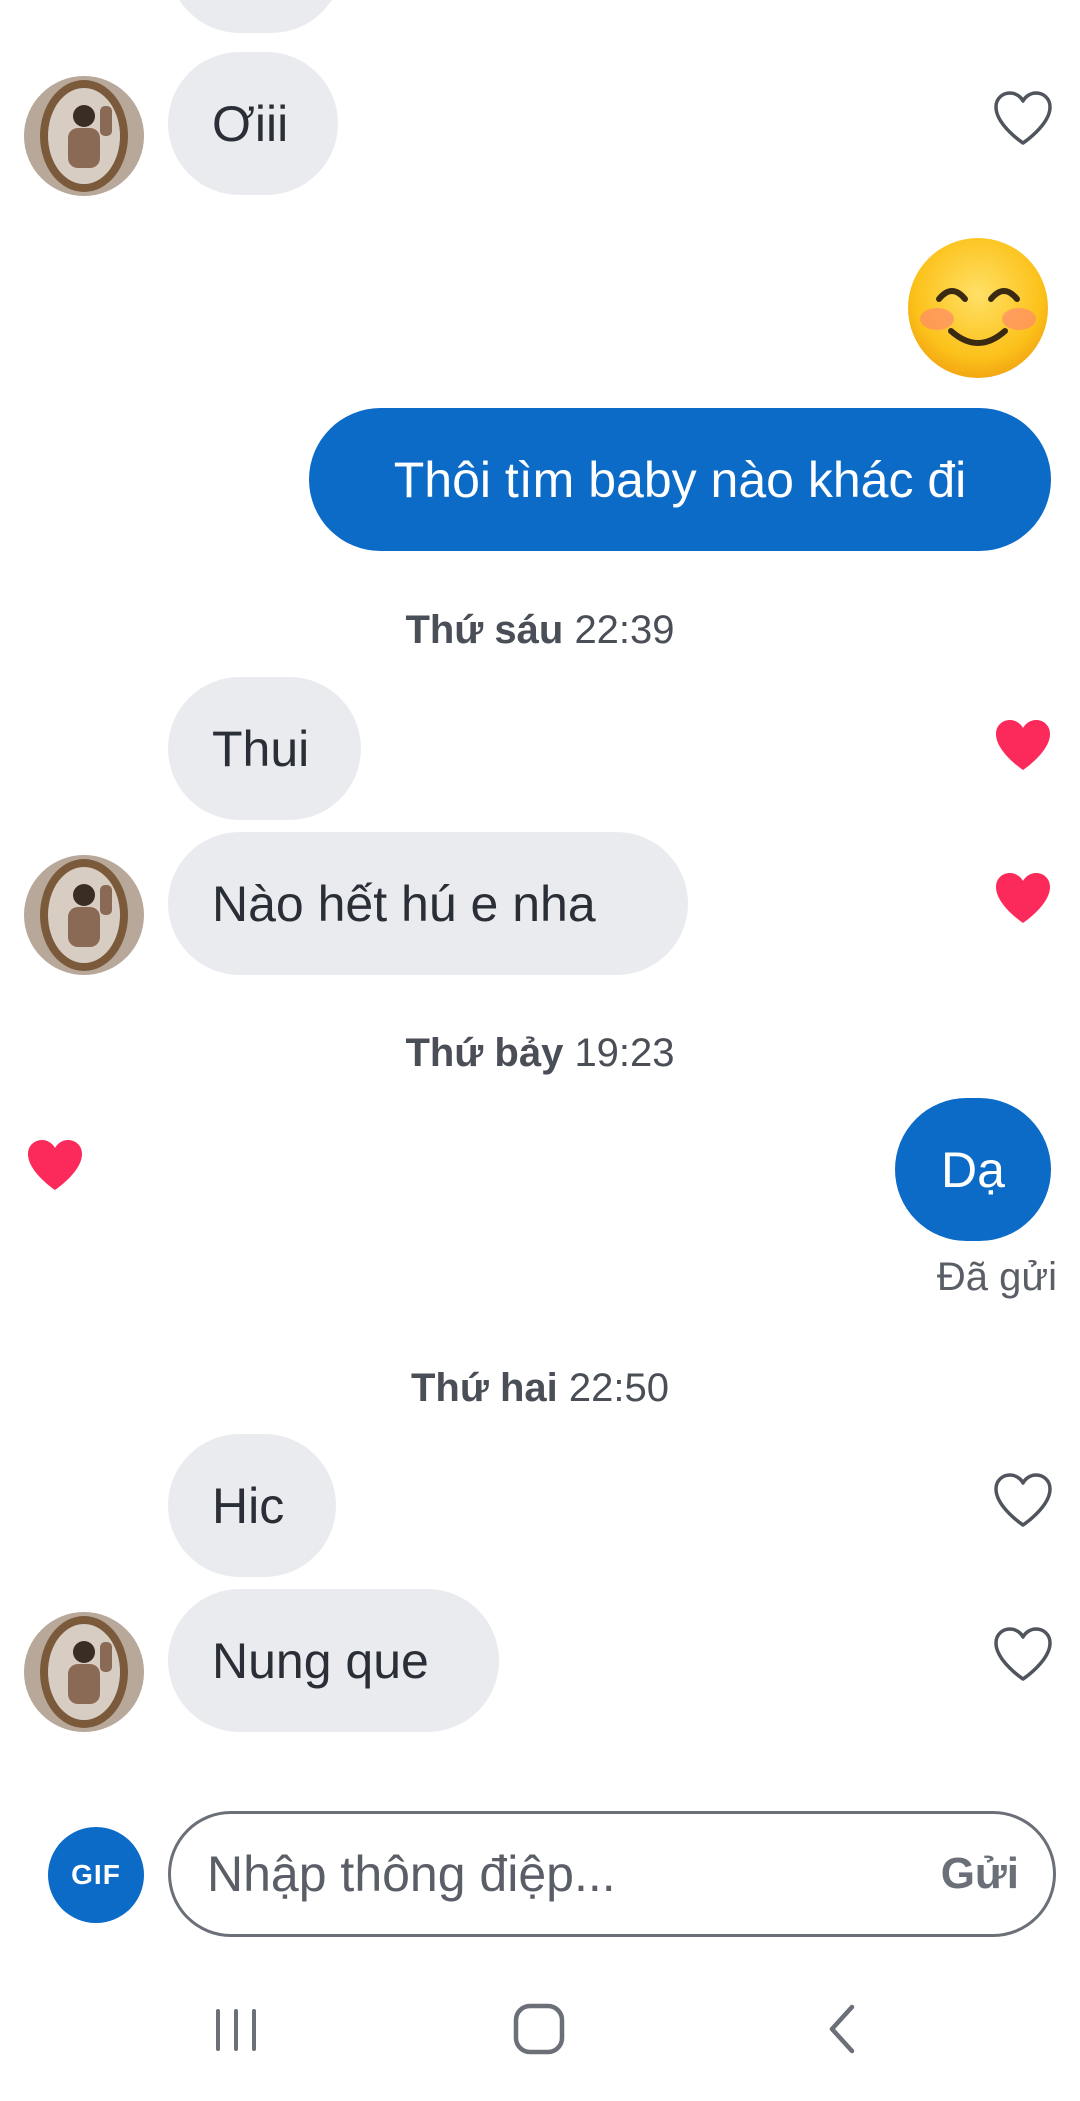 This screenshot has height=2101, width=1080. I want to click on outgoing-message: Dạ, so click(973, 1169).